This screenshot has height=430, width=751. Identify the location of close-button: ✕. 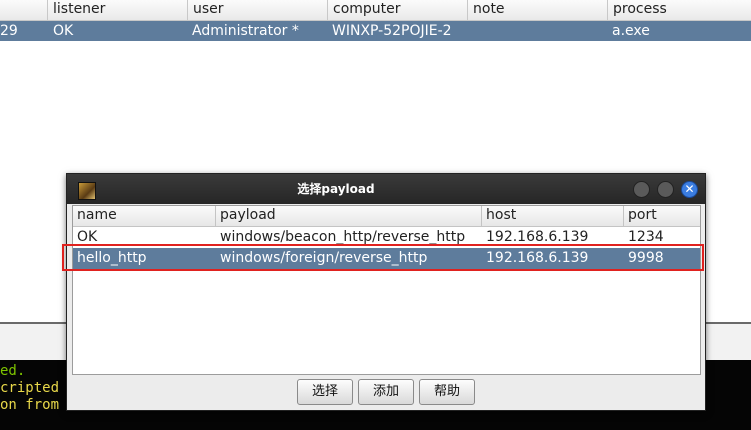
(689, 189).